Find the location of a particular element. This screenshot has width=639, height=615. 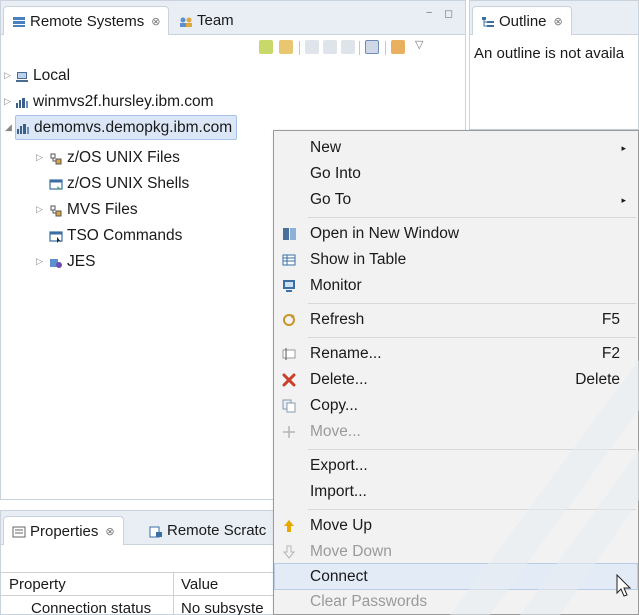

column-header-value: Value is located at coordinates (199, 584).